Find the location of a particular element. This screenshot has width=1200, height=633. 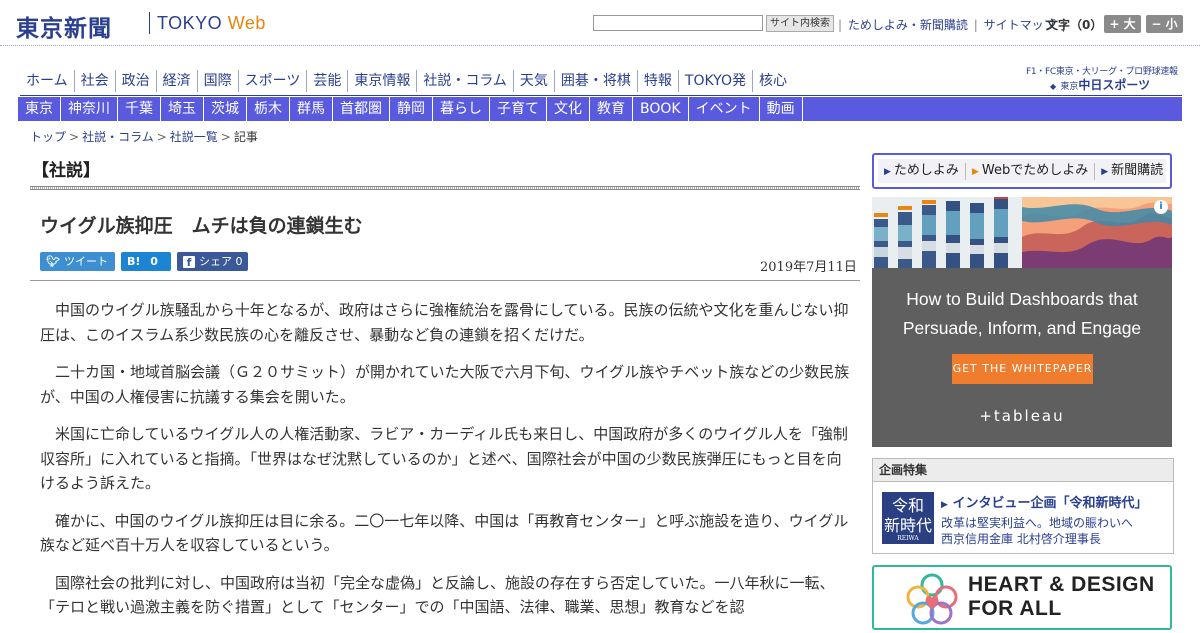

nav-tokyo-hatsu: TOKYO発 is located at coordinates (716, 81).